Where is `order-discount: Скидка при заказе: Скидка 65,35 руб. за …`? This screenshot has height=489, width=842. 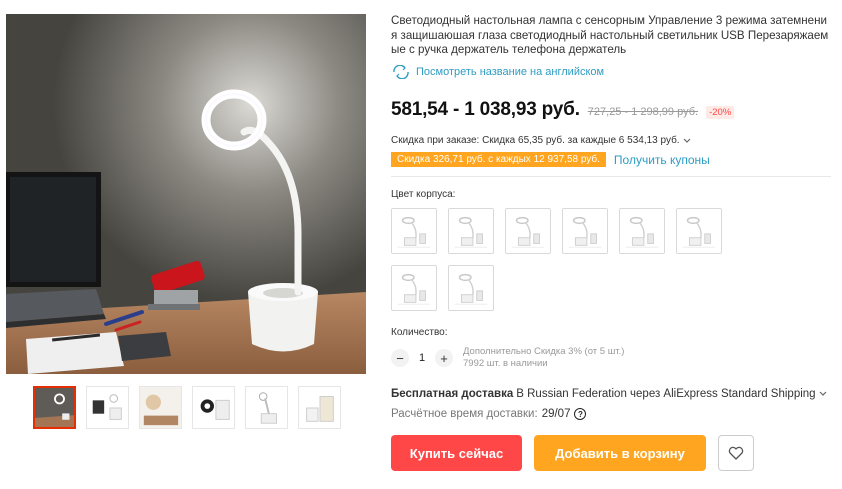 order-discount: Скидка при заказе: Скидка 65,35 руб. за … is located at coordinates (611, 140).